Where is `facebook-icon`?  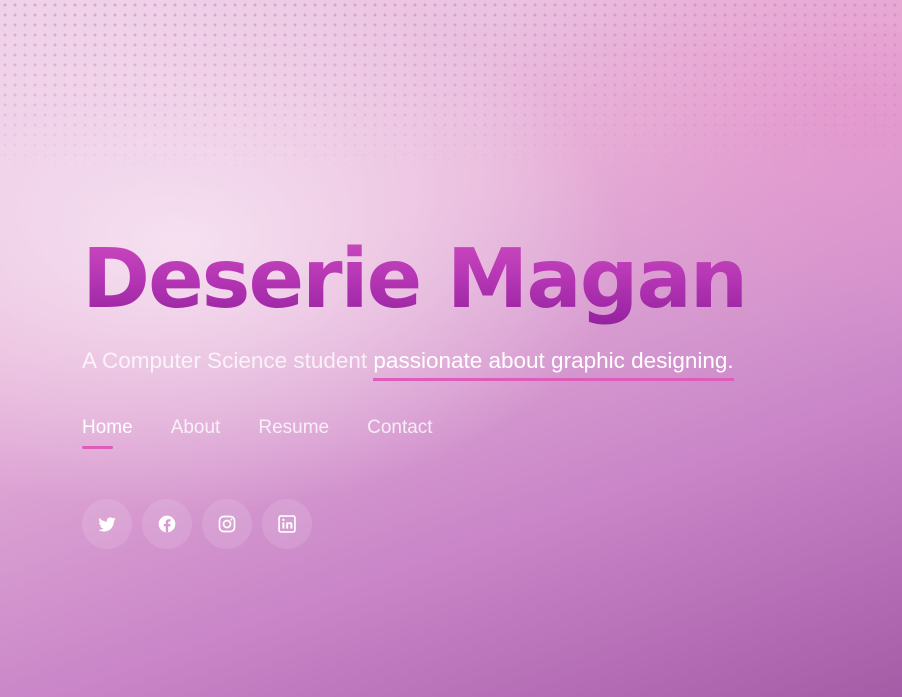 facebook-icon is located at coordinates (167, 524).